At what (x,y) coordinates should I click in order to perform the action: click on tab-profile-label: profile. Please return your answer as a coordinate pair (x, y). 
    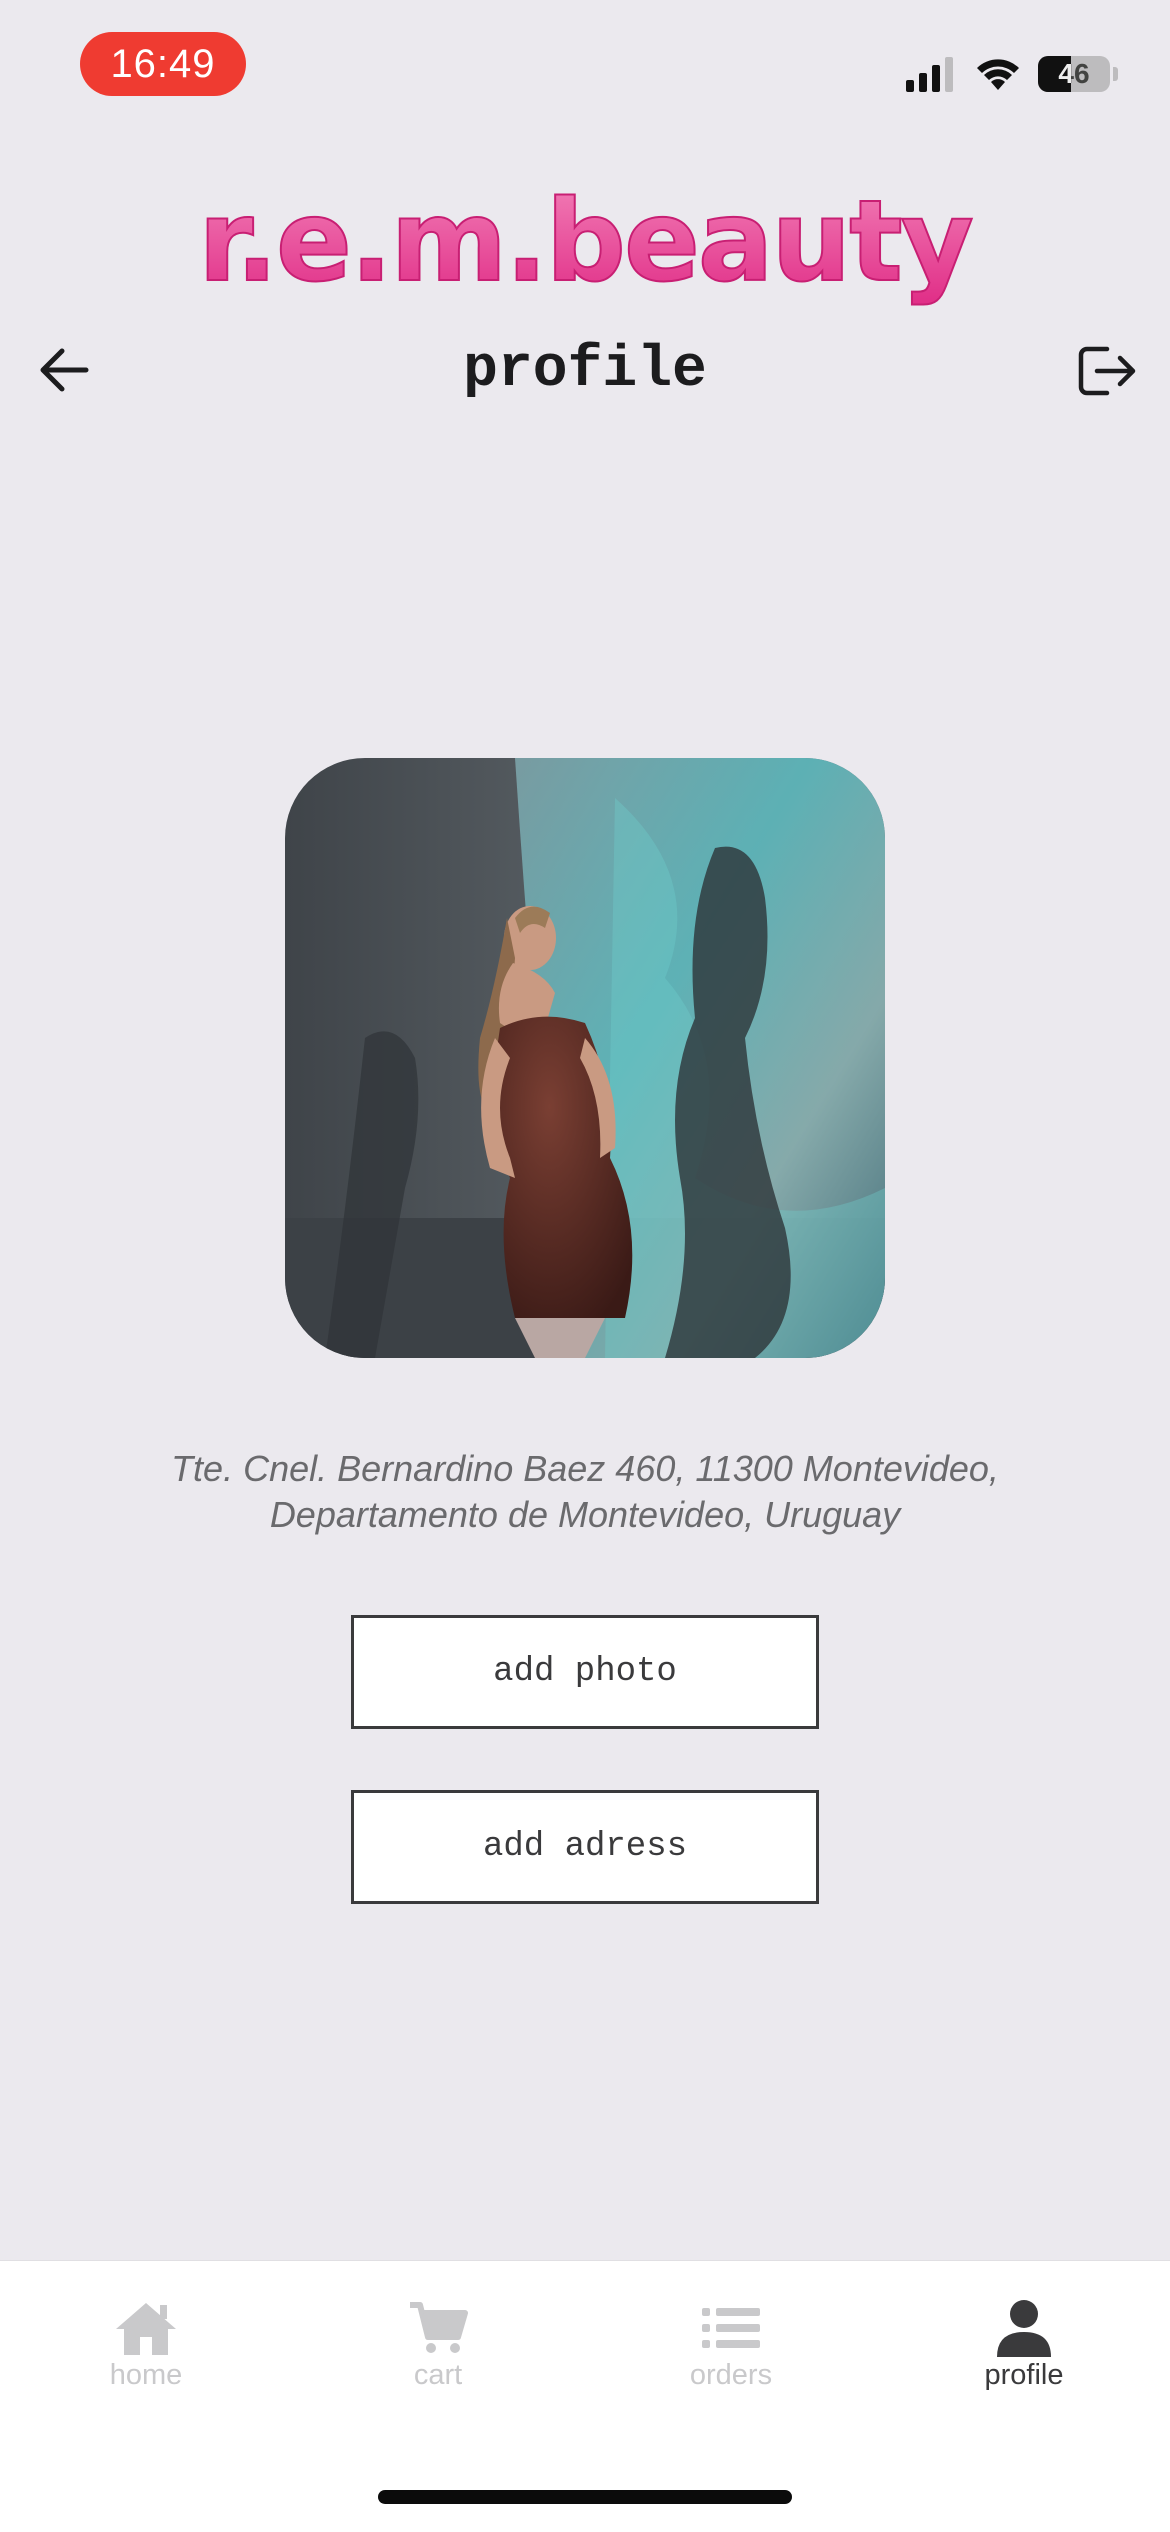
    Looking at the image, I should click on (1024, 2375).